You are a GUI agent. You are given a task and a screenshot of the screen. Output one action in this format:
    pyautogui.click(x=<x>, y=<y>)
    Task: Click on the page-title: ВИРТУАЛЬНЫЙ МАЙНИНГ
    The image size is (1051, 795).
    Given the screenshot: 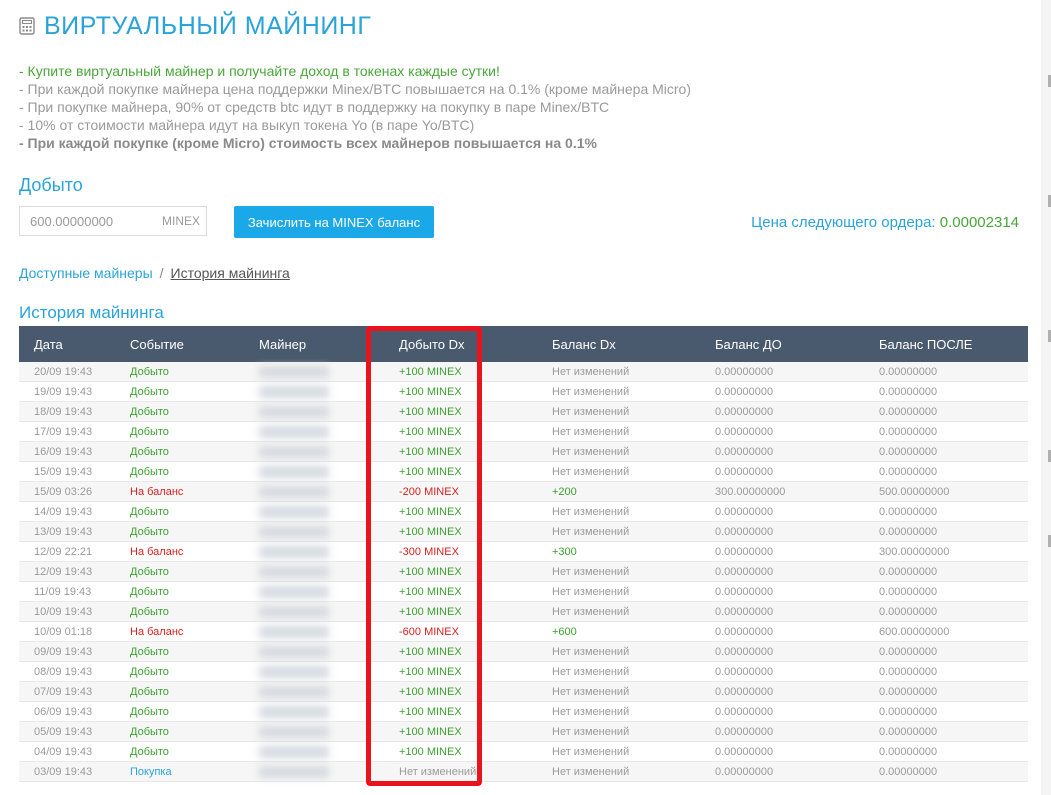 What is the action you would take?
    pyautogui.click(x=208, y=25)
    